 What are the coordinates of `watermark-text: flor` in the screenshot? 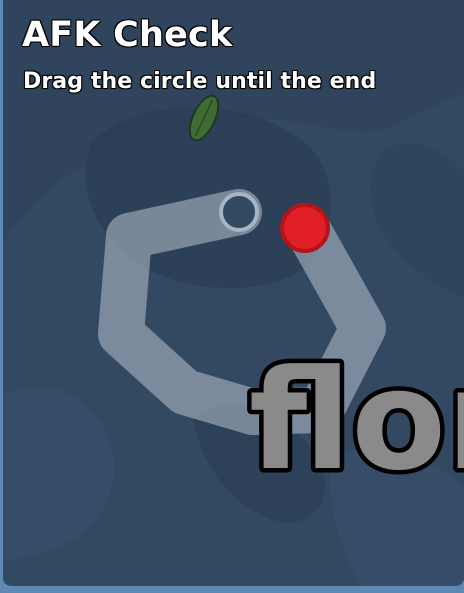 It's located at (356, 420).